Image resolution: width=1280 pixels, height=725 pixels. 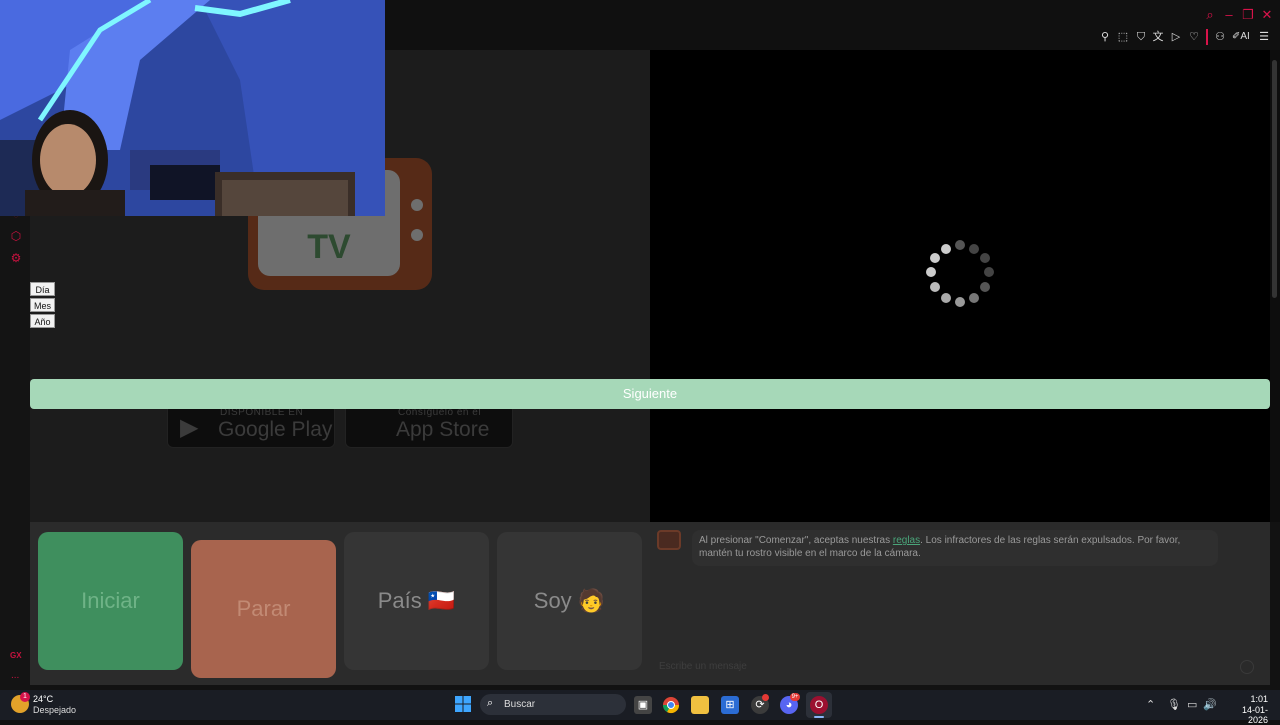 I want to click on opera-gx-icon: O, so click(x=819, y=705).